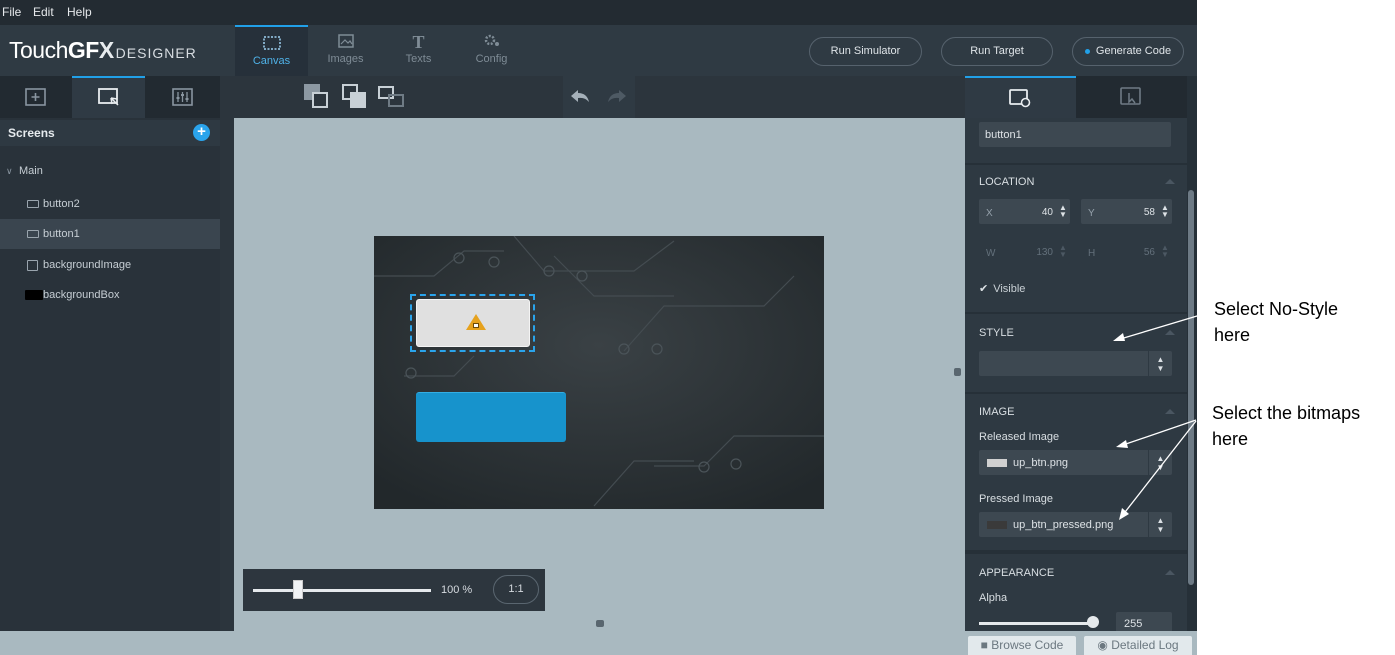  What do you see at coordinates (1232, 335) in the screenshot?
I see `annotation-style-line2: here` at bounding box center [1232, 335].